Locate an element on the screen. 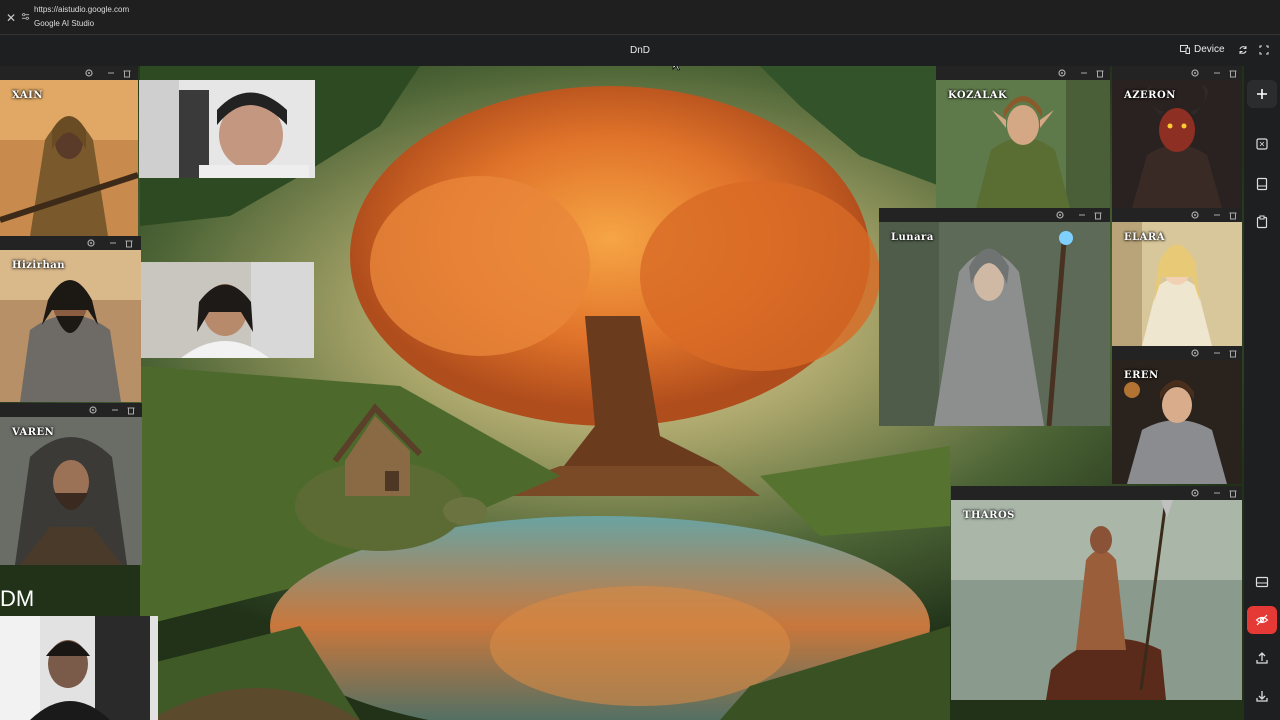 The height and width of the screenshot is (720, 1280). character-card-xain: XAIN is located at coordinates (69, 151).